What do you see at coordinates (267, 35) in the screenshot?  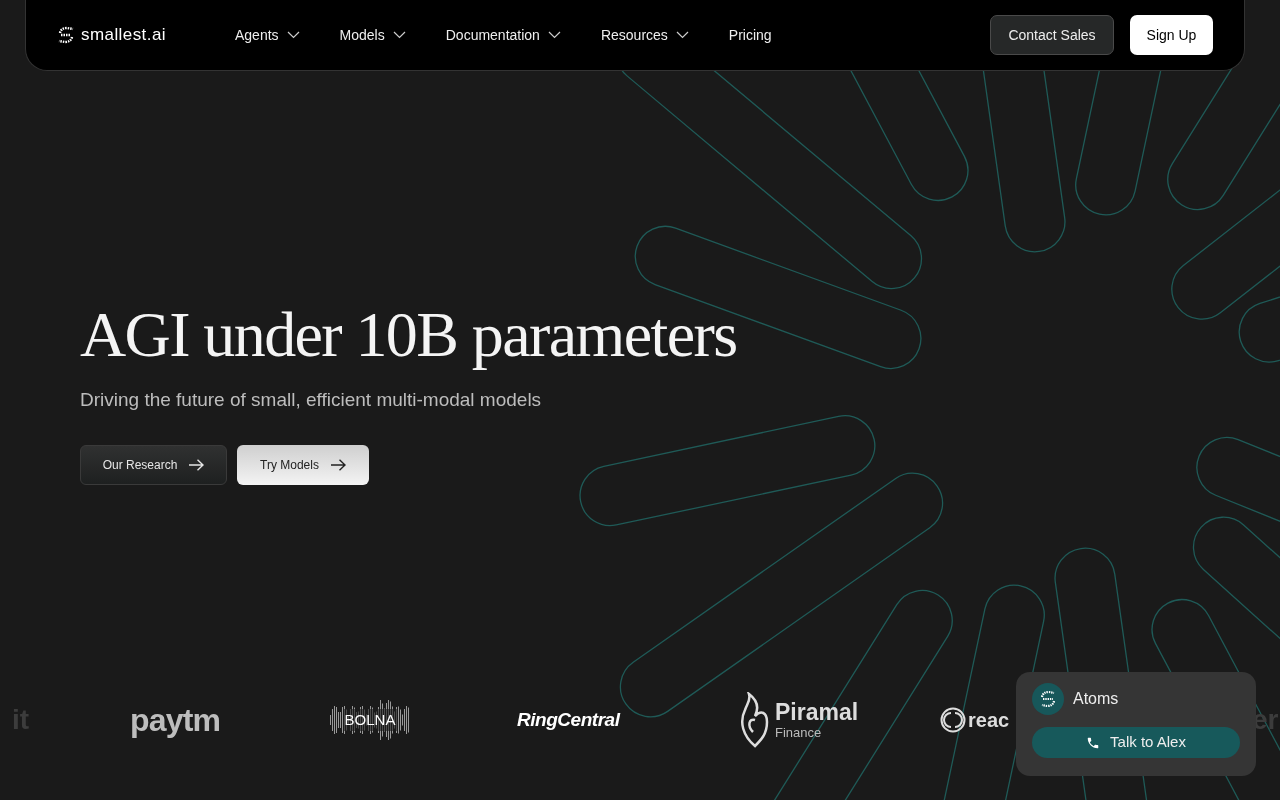 I see `nav-link: Agents` at bounding box center [267, 35].